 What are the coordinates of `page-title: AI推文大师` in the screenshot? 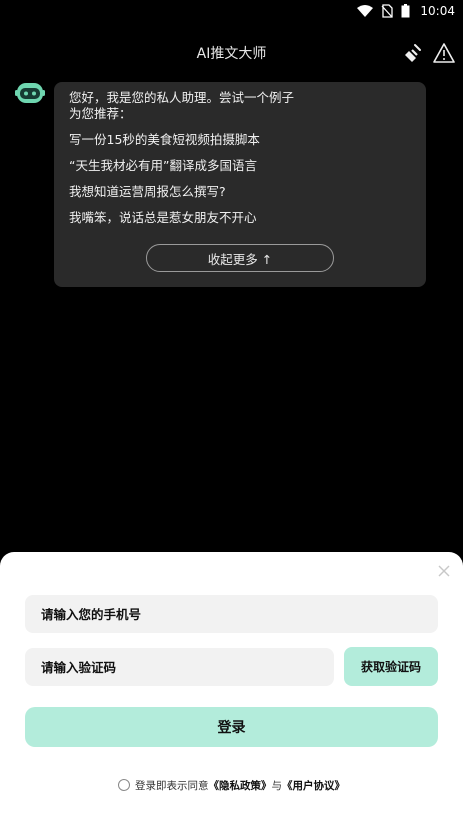 It's located at (231, 54).